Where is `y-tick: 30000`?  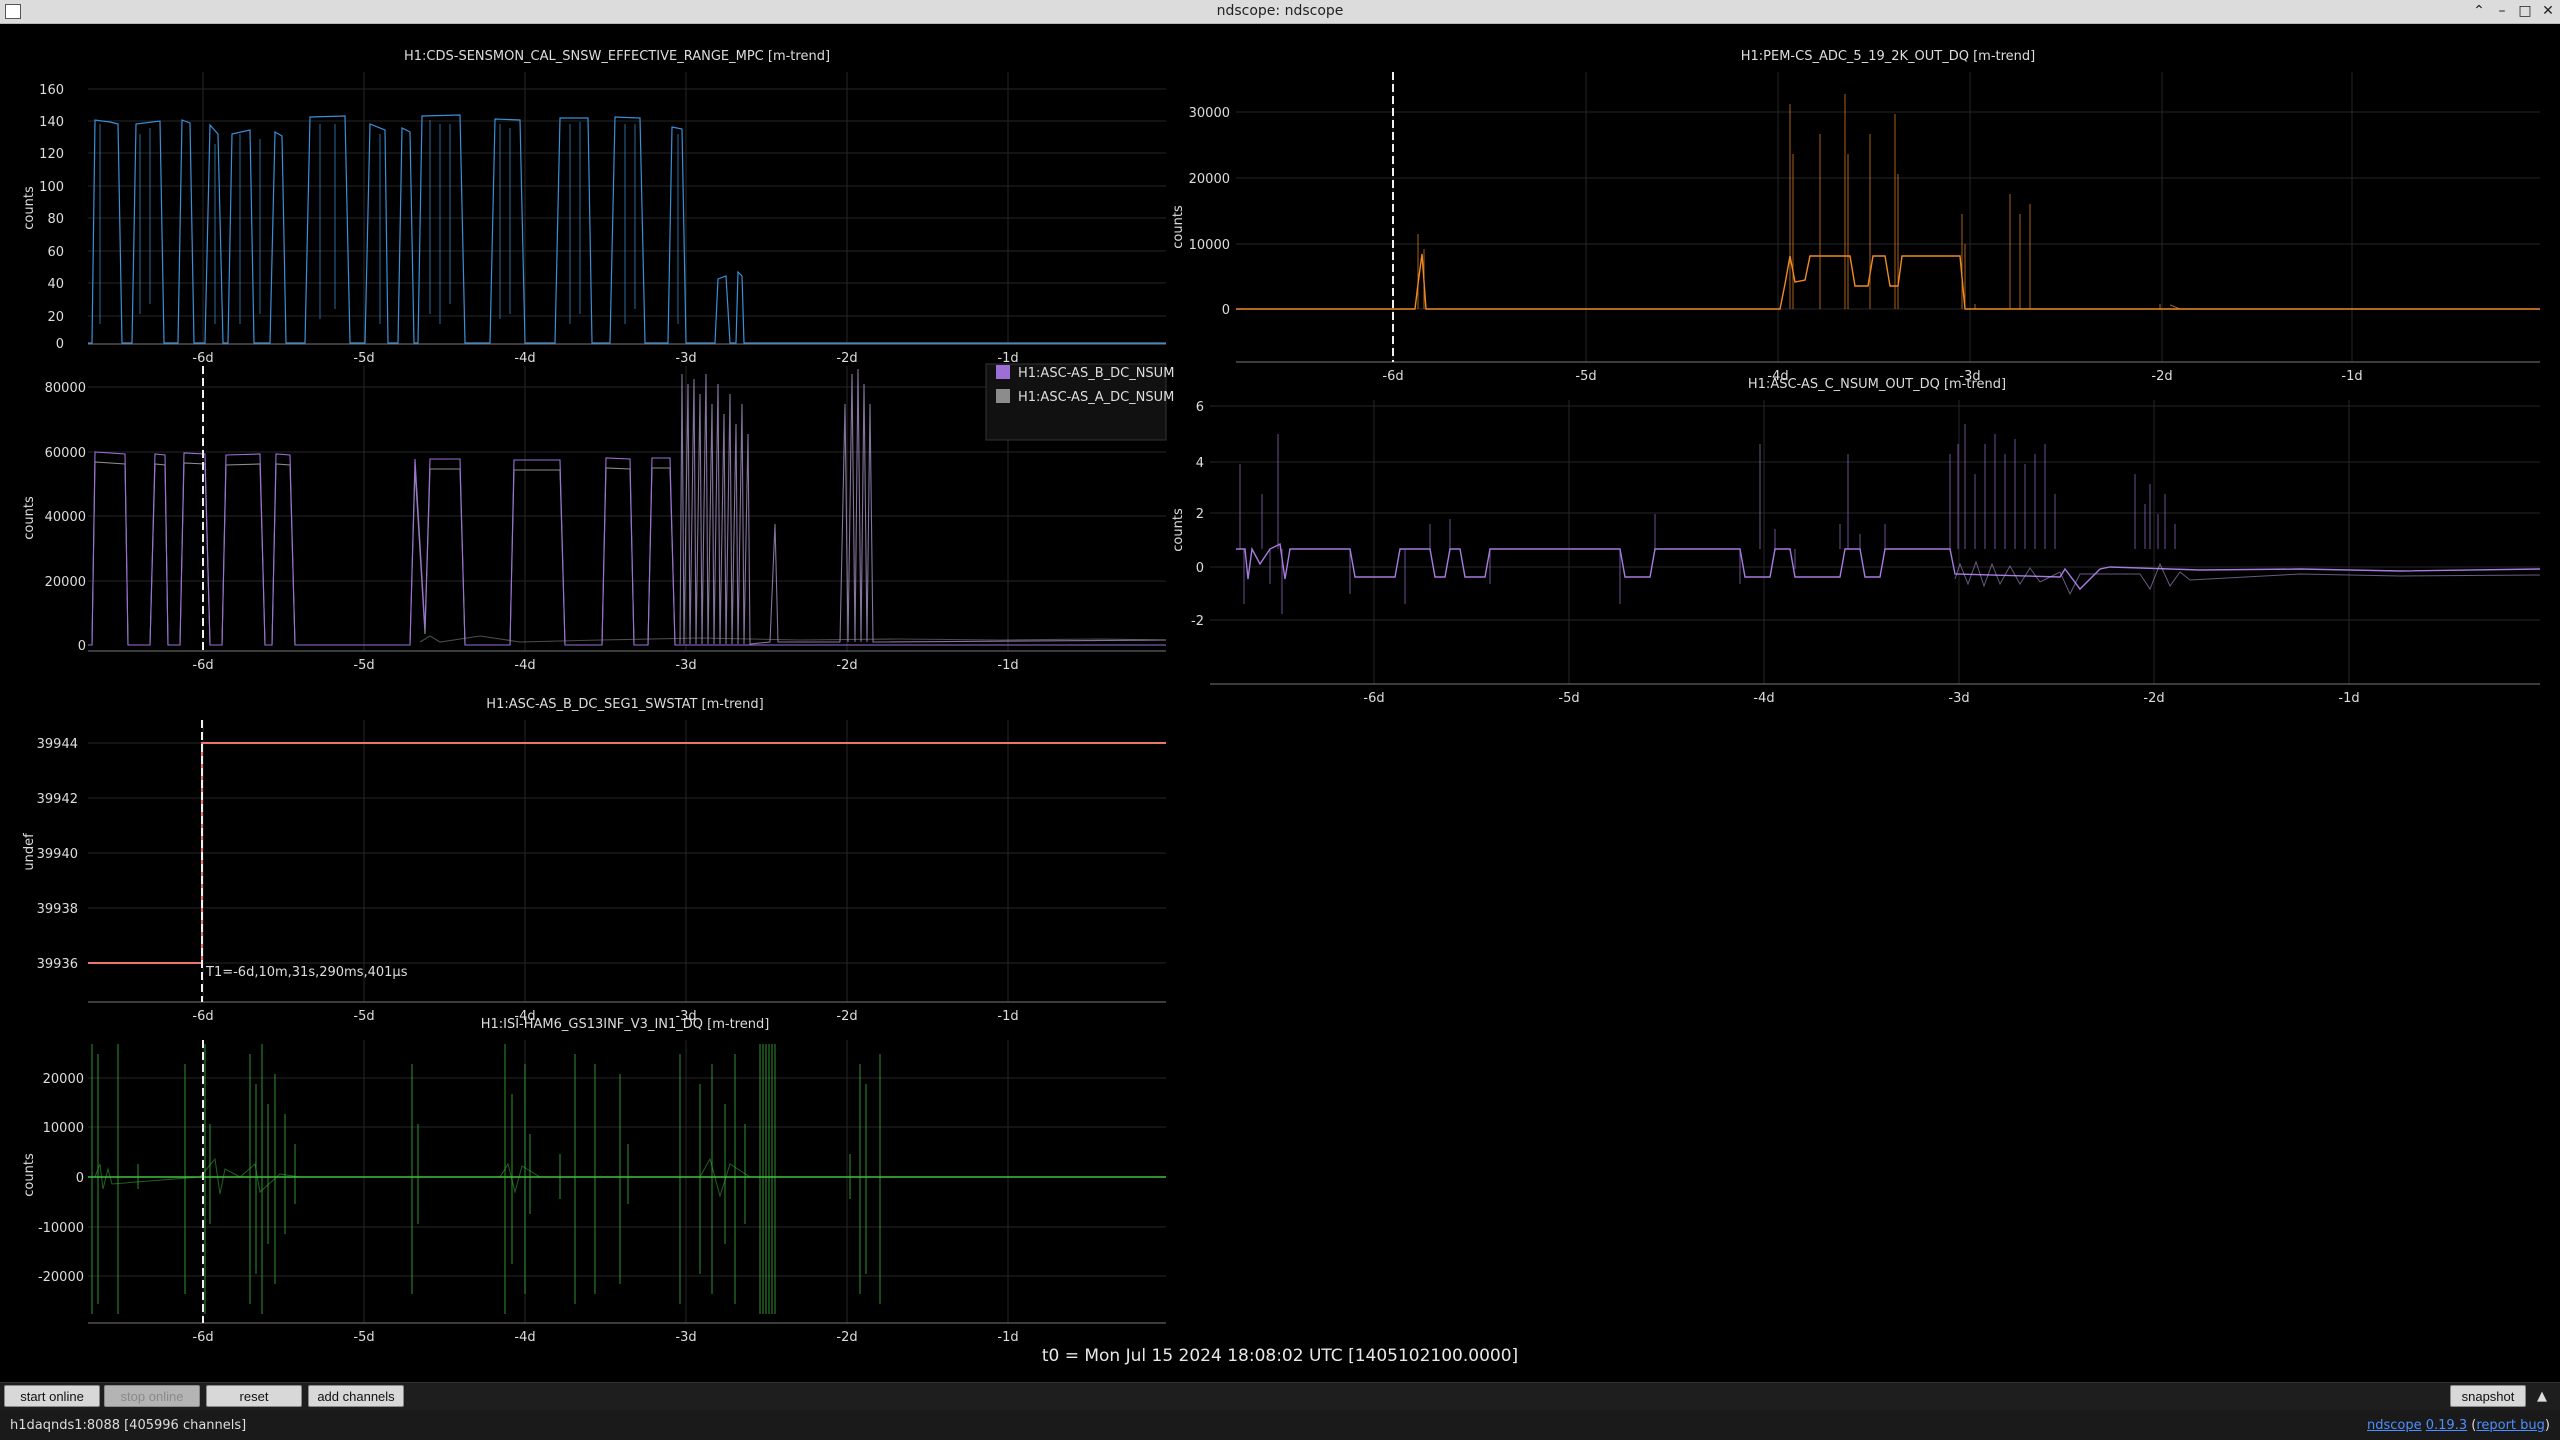
y-tick: 30000 is located at coordinates (1209, 113).